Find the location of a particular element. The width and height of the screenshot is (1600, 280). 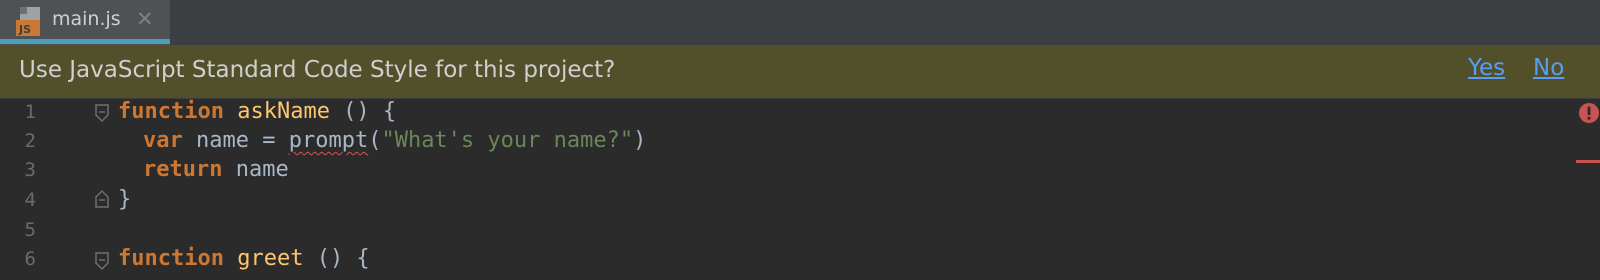

active-tab-indicator is located at coordinates (85, 41).